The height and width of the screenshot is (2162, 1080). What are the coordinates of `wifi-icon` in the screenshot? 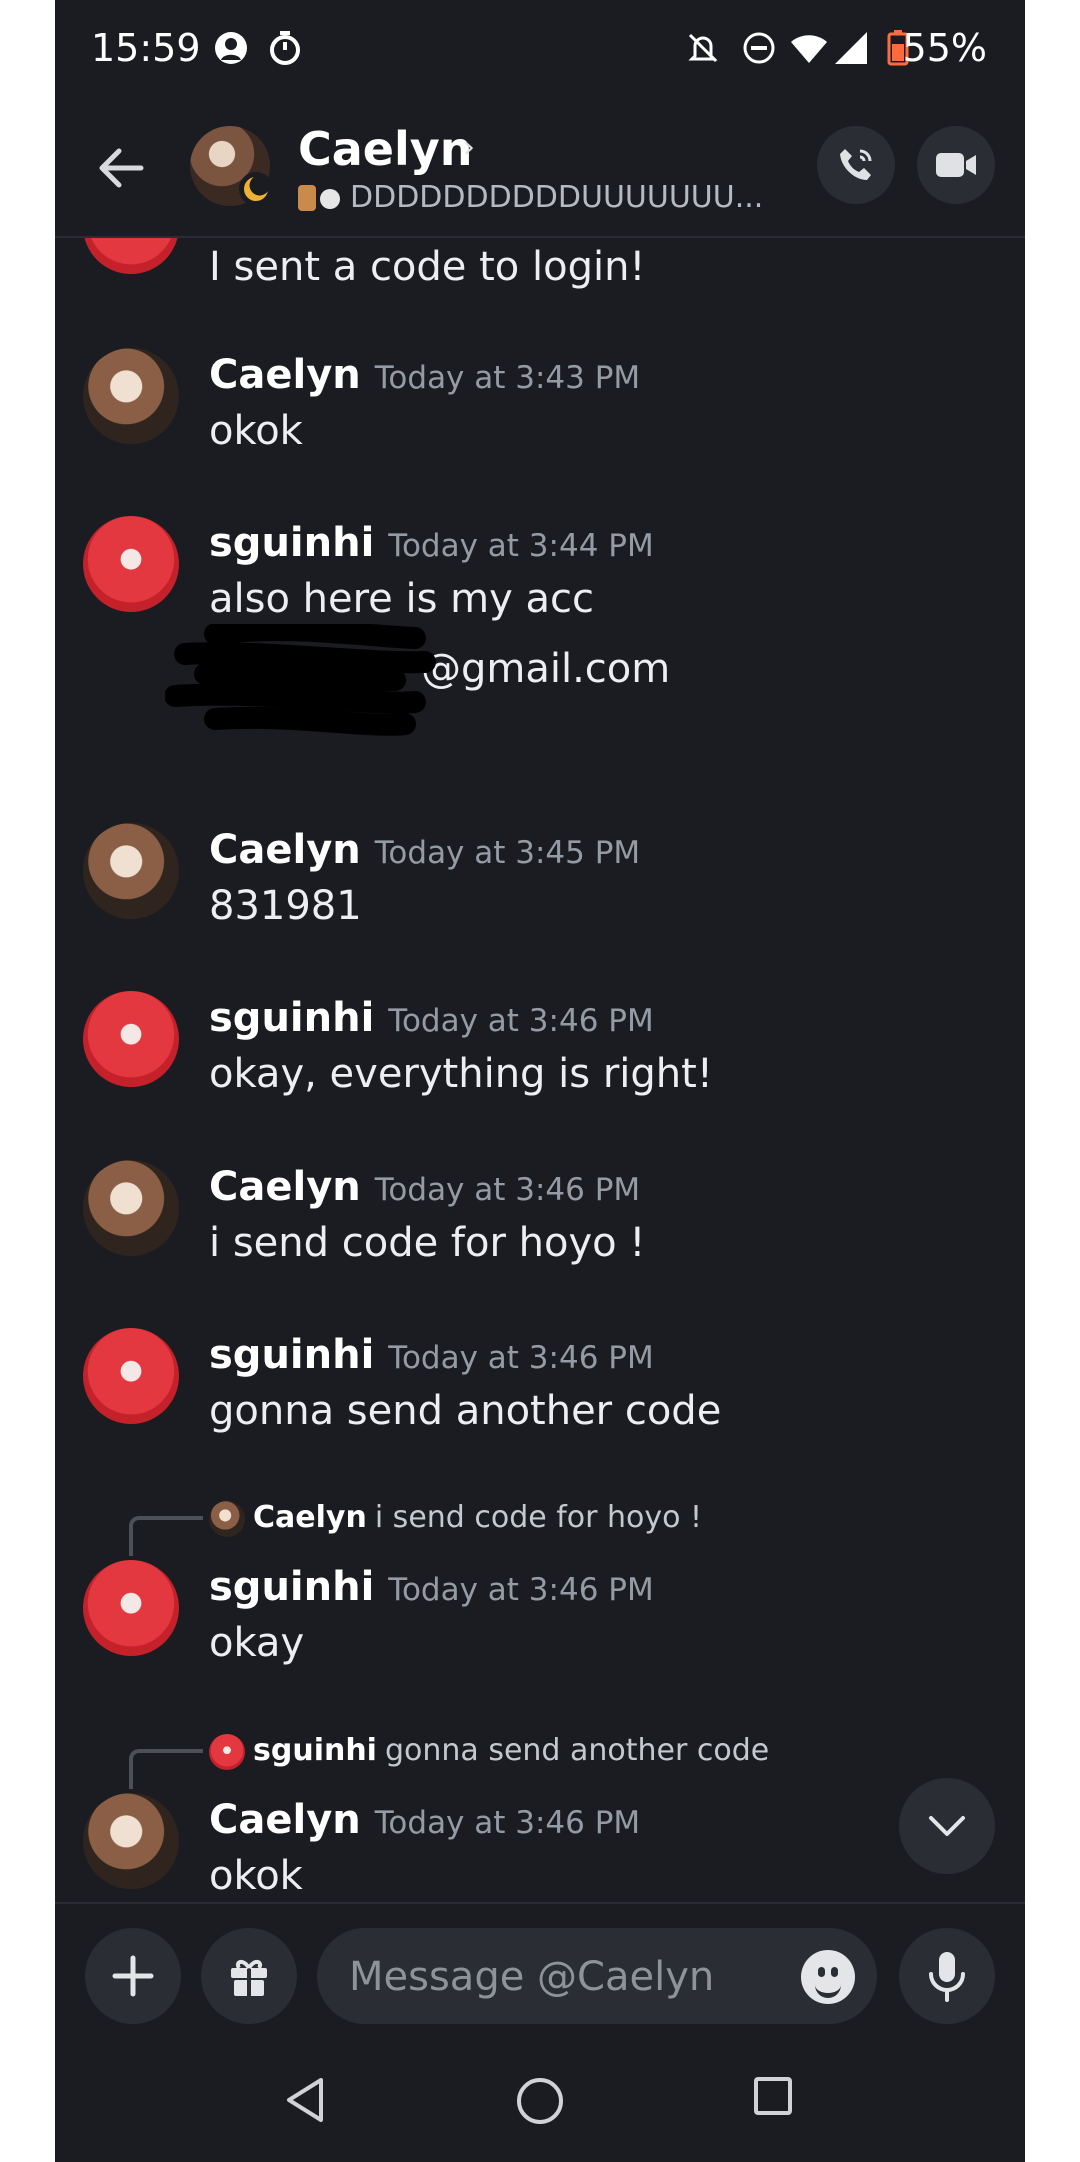 It's located at (809, 49).